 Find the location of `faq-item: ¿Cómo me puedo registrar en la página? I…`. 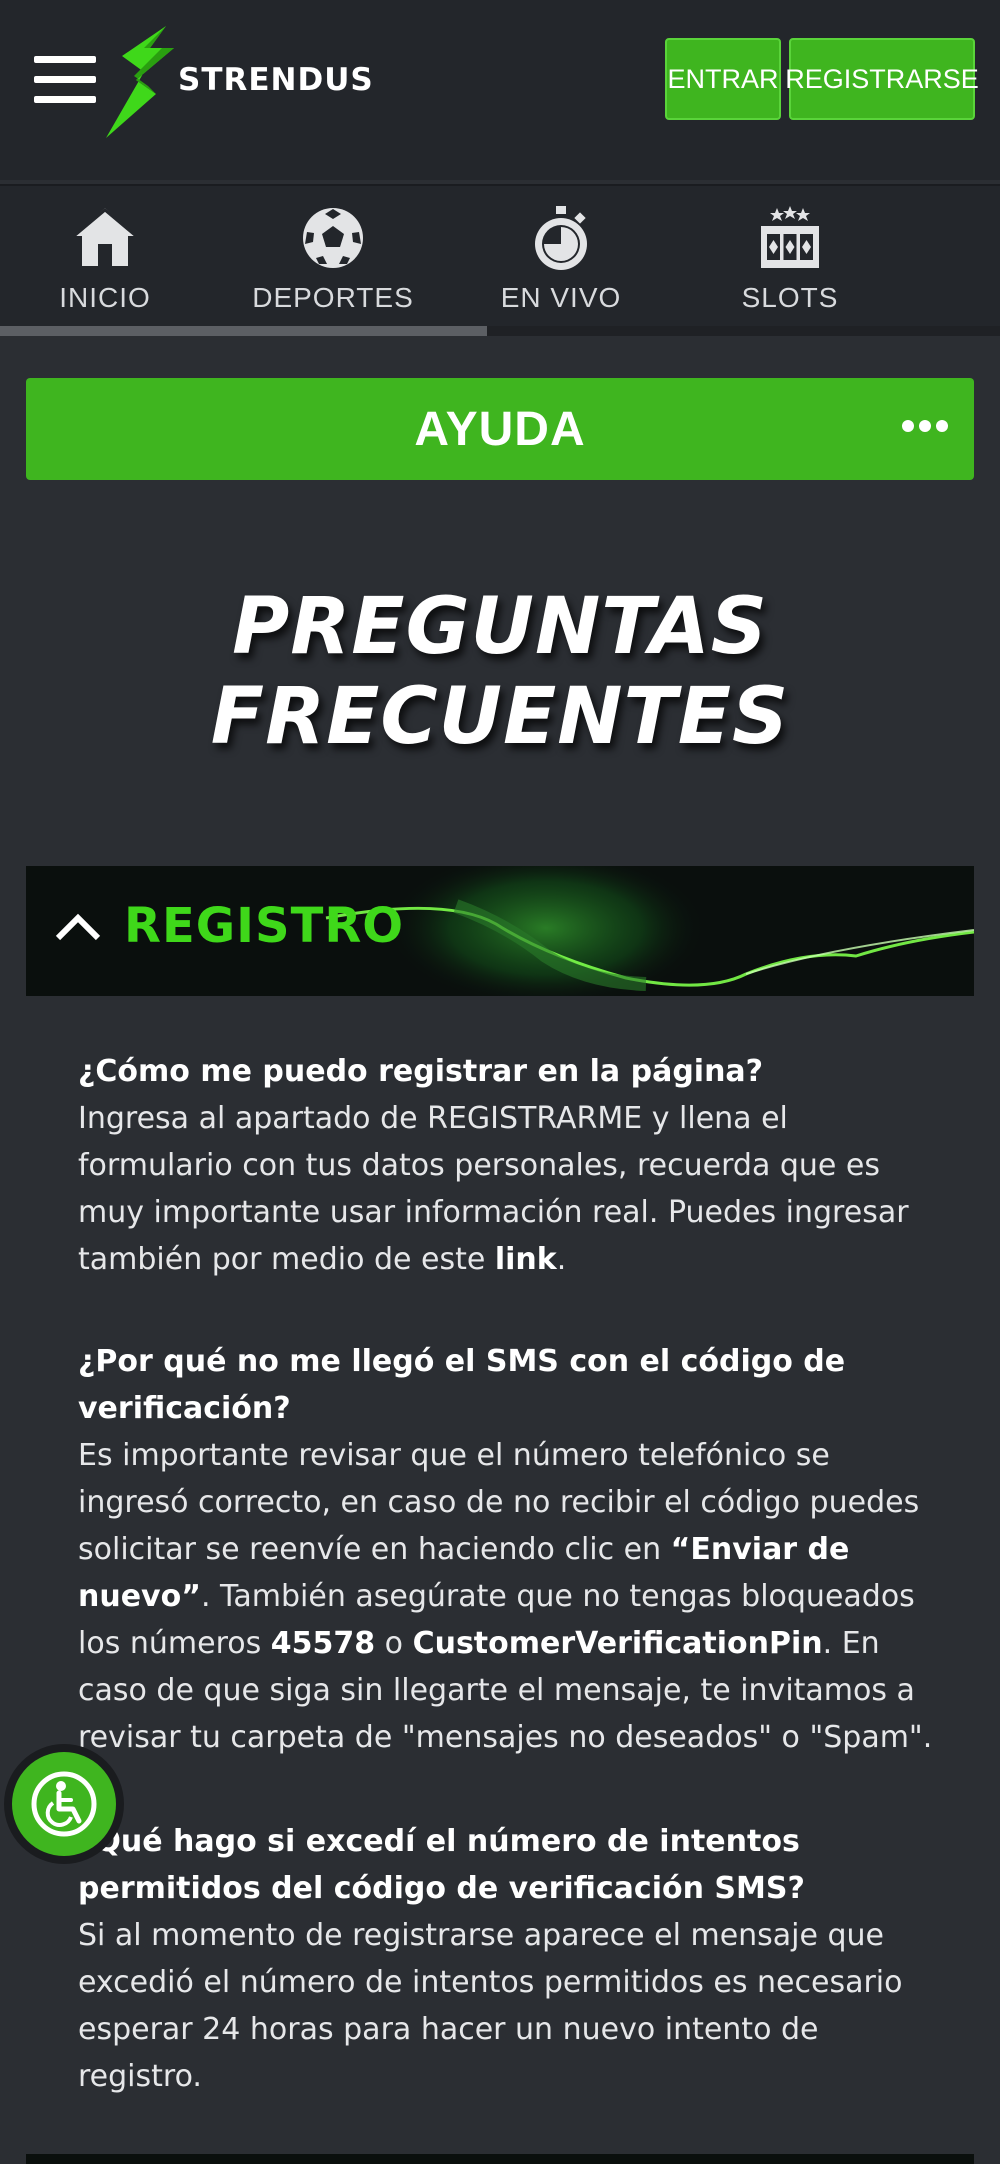

faq-item: ¿Cómo me puedo registrar en la página? I… is located at coordinates (513, 1165).